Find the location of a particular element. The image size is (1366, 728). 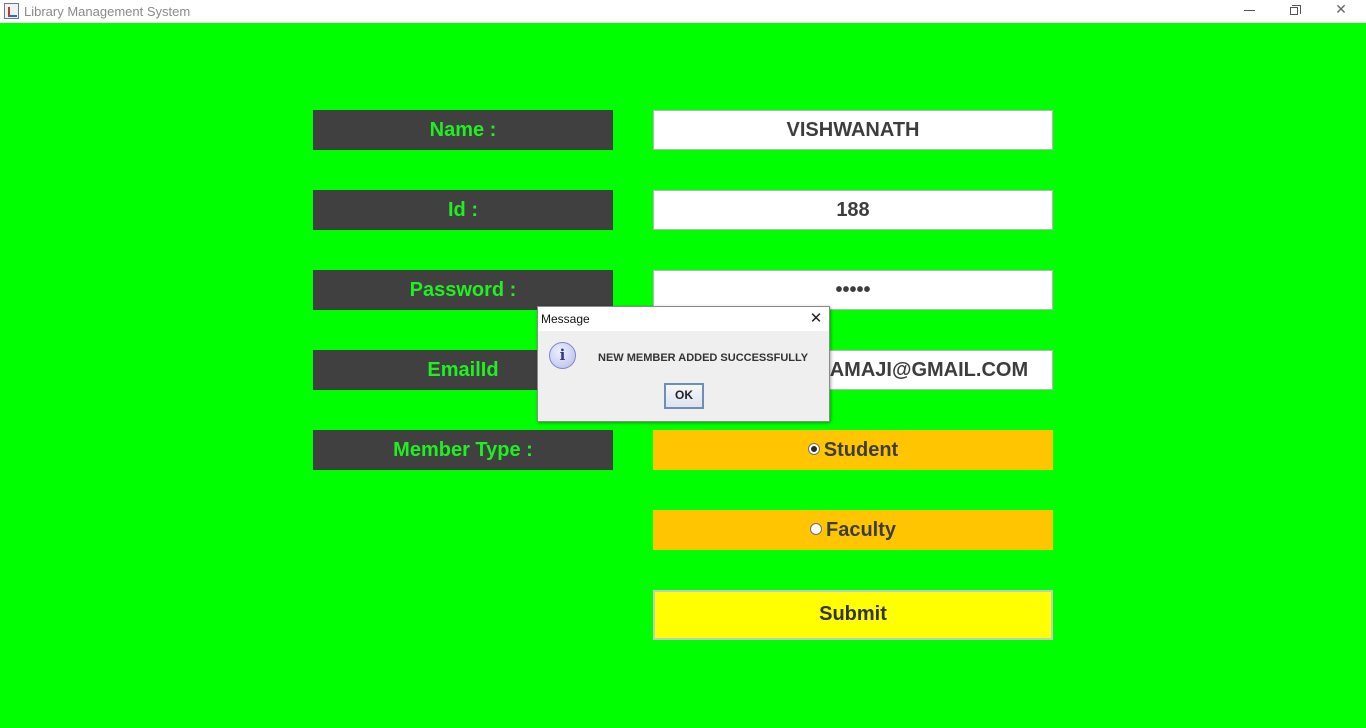

maximize-button is located at coordinates (1294, 11).